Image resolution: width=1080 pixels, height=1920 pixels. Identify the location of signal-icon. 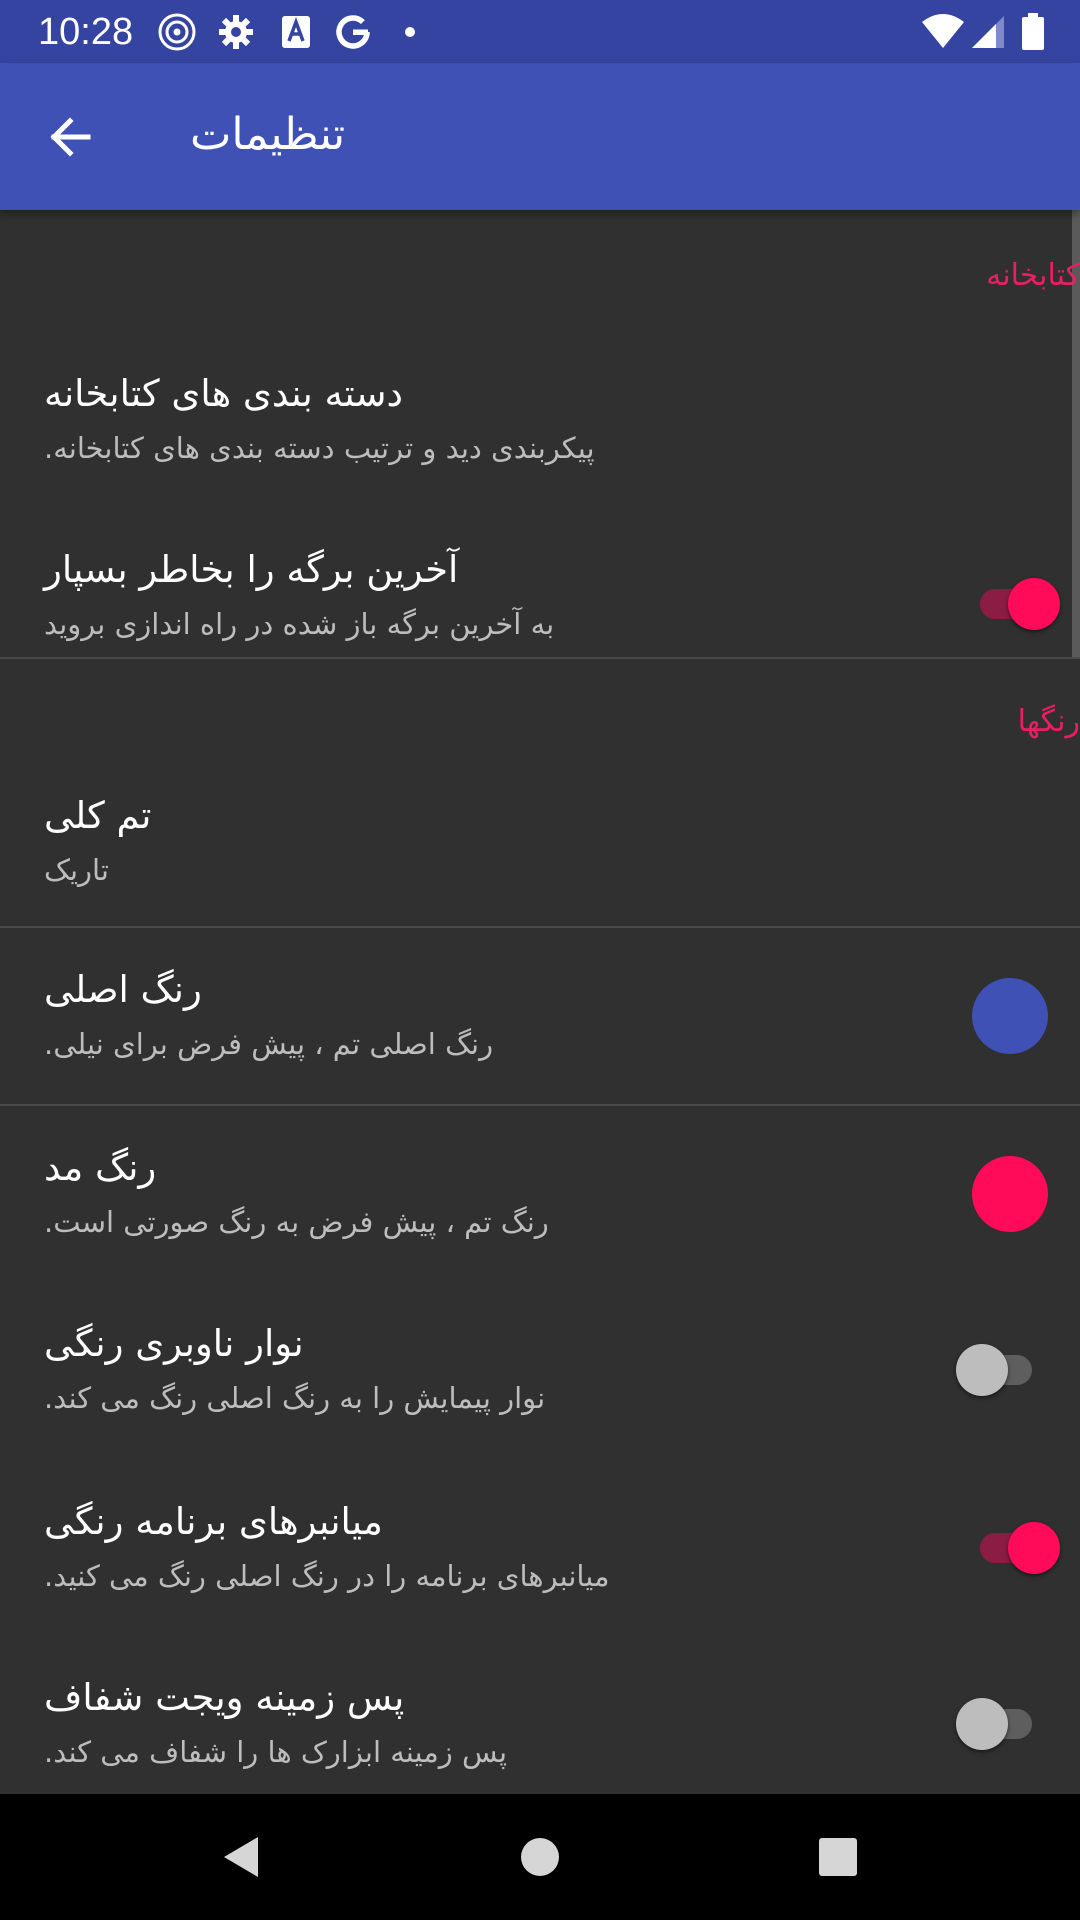
(988, 32).